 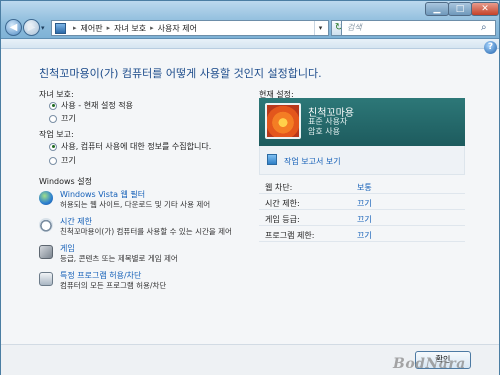 I want to click on activity-reporting-label: 작업 보고:, so click(x=56, y=134).